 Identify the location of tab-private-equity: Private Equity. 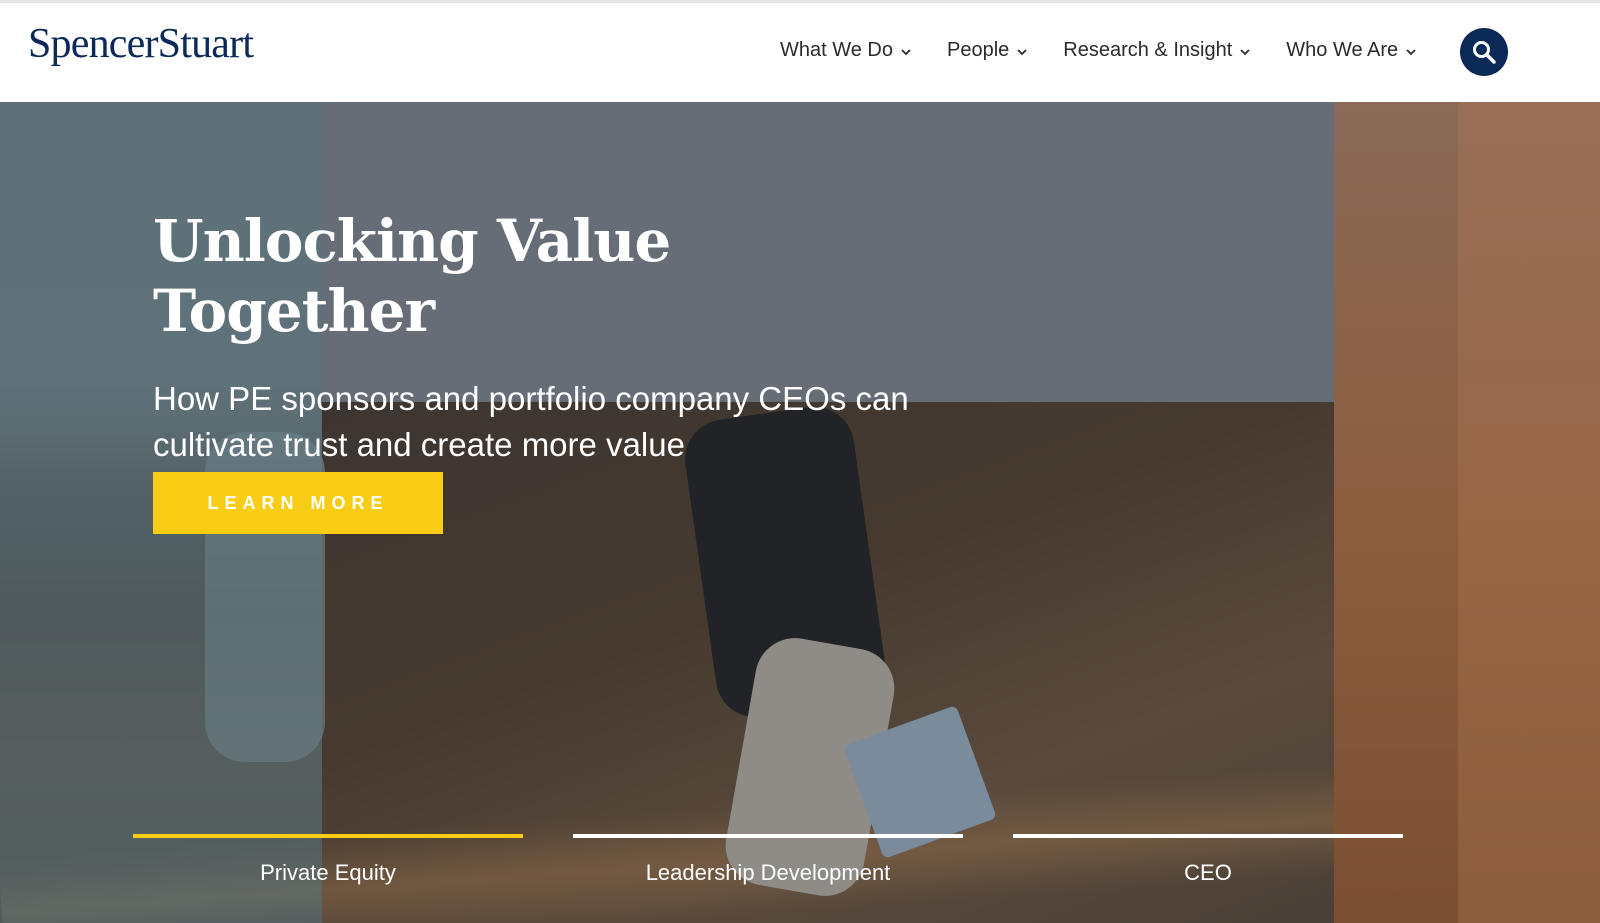
(328, 860).